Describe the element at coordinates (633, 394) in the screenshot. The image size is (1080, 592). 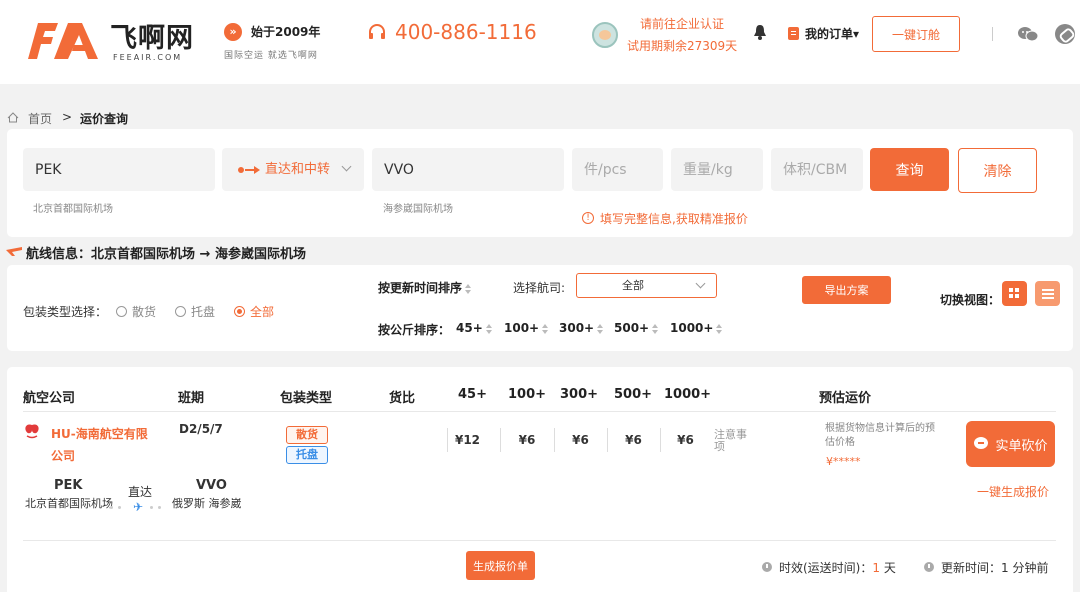
I see `col-500: 500+` at that location.